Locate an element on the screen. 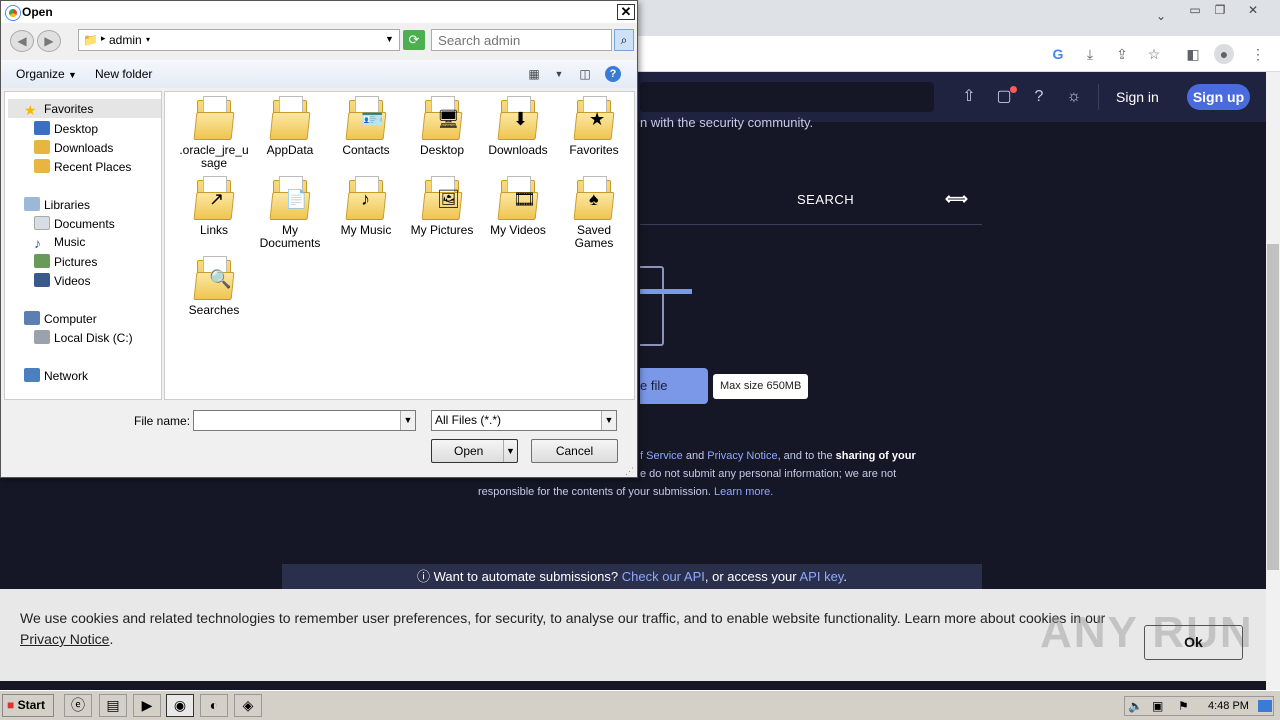 This screenshot has height=720, width=1280. star-icon: ☆ is located at coordinates (1154, 54).